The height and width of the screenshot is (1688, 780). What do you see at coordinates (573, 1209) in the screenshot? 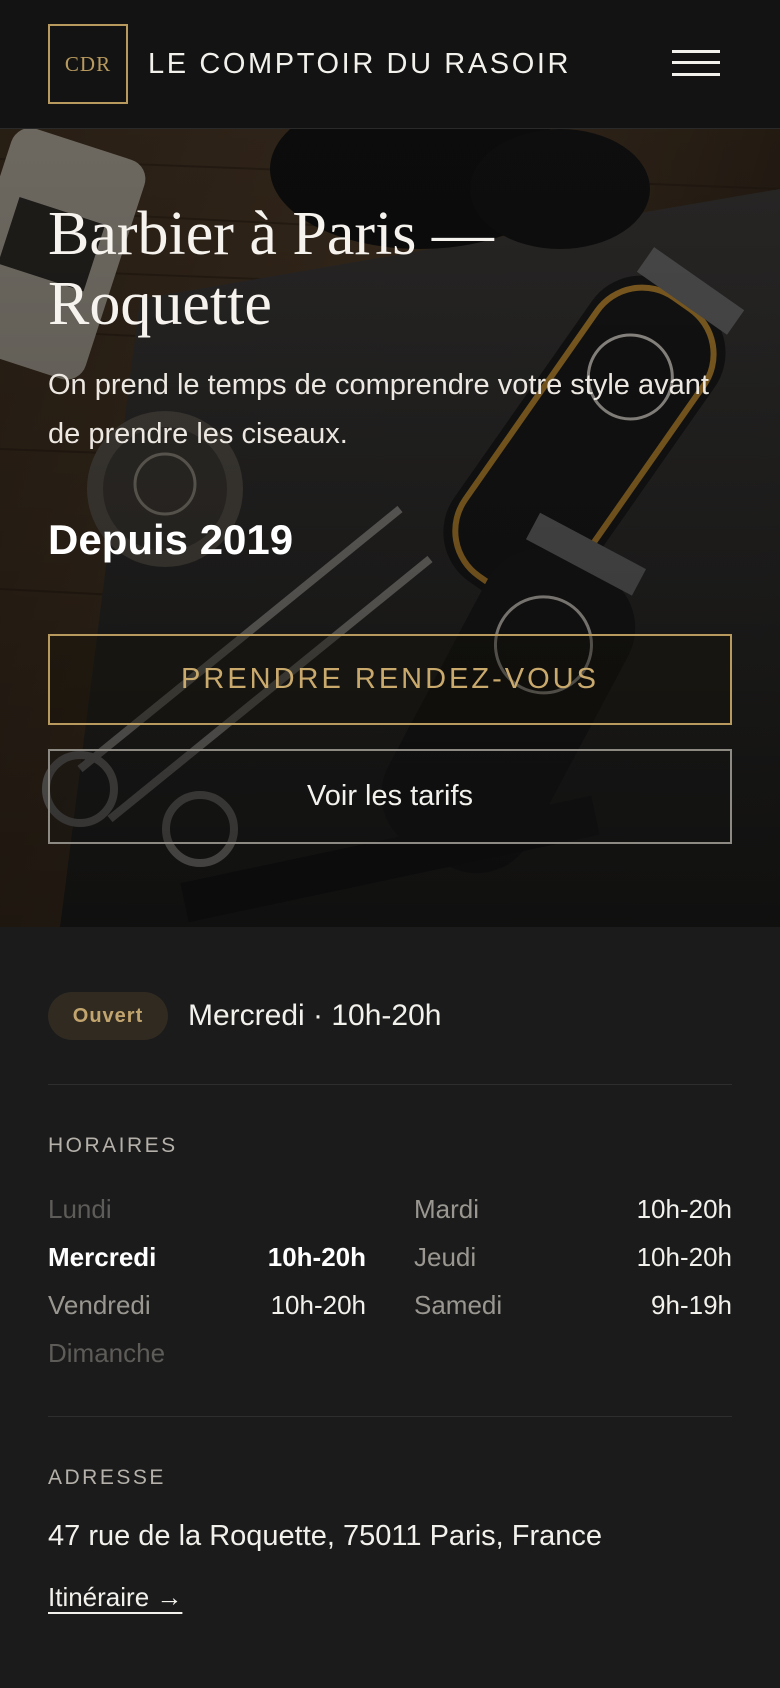
I see `hours-row-mardi: Mardi 10h-20h` at bounding box center [573, 1209].